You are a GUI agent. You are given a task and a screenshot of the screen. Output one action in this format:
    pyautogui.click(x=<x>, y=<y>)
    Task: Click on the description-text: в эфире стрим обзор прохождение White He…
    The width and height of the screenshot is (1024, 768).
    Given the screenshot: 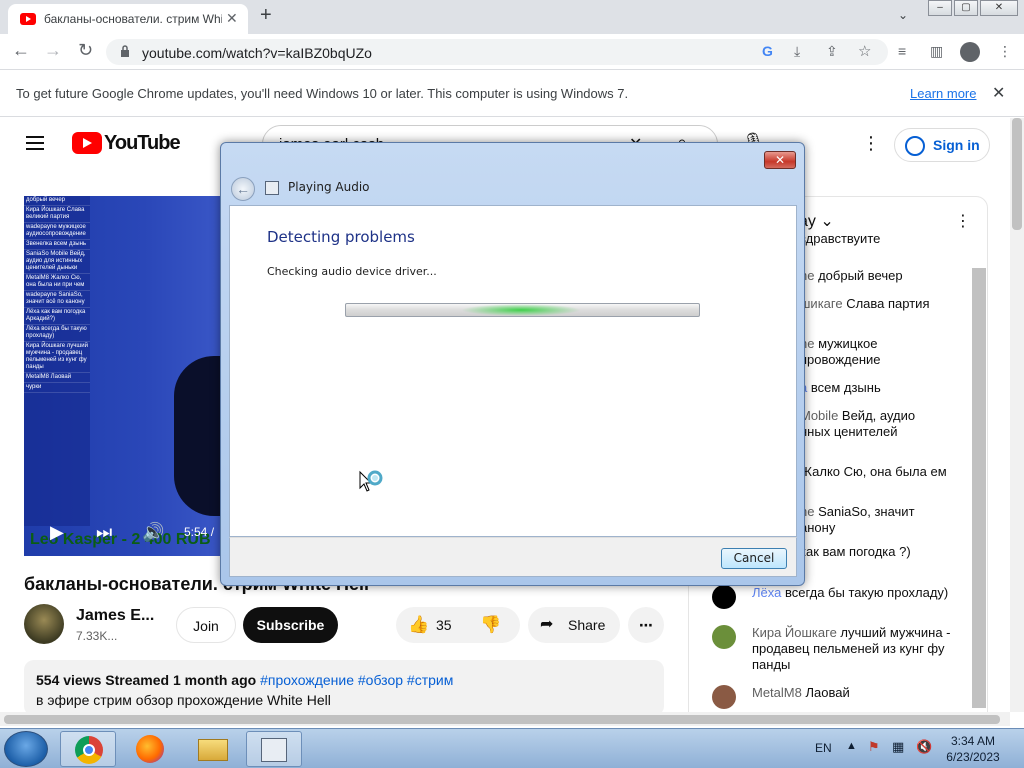 What is the action you would take?
    pyautogui.click(x=183, y=700)
    